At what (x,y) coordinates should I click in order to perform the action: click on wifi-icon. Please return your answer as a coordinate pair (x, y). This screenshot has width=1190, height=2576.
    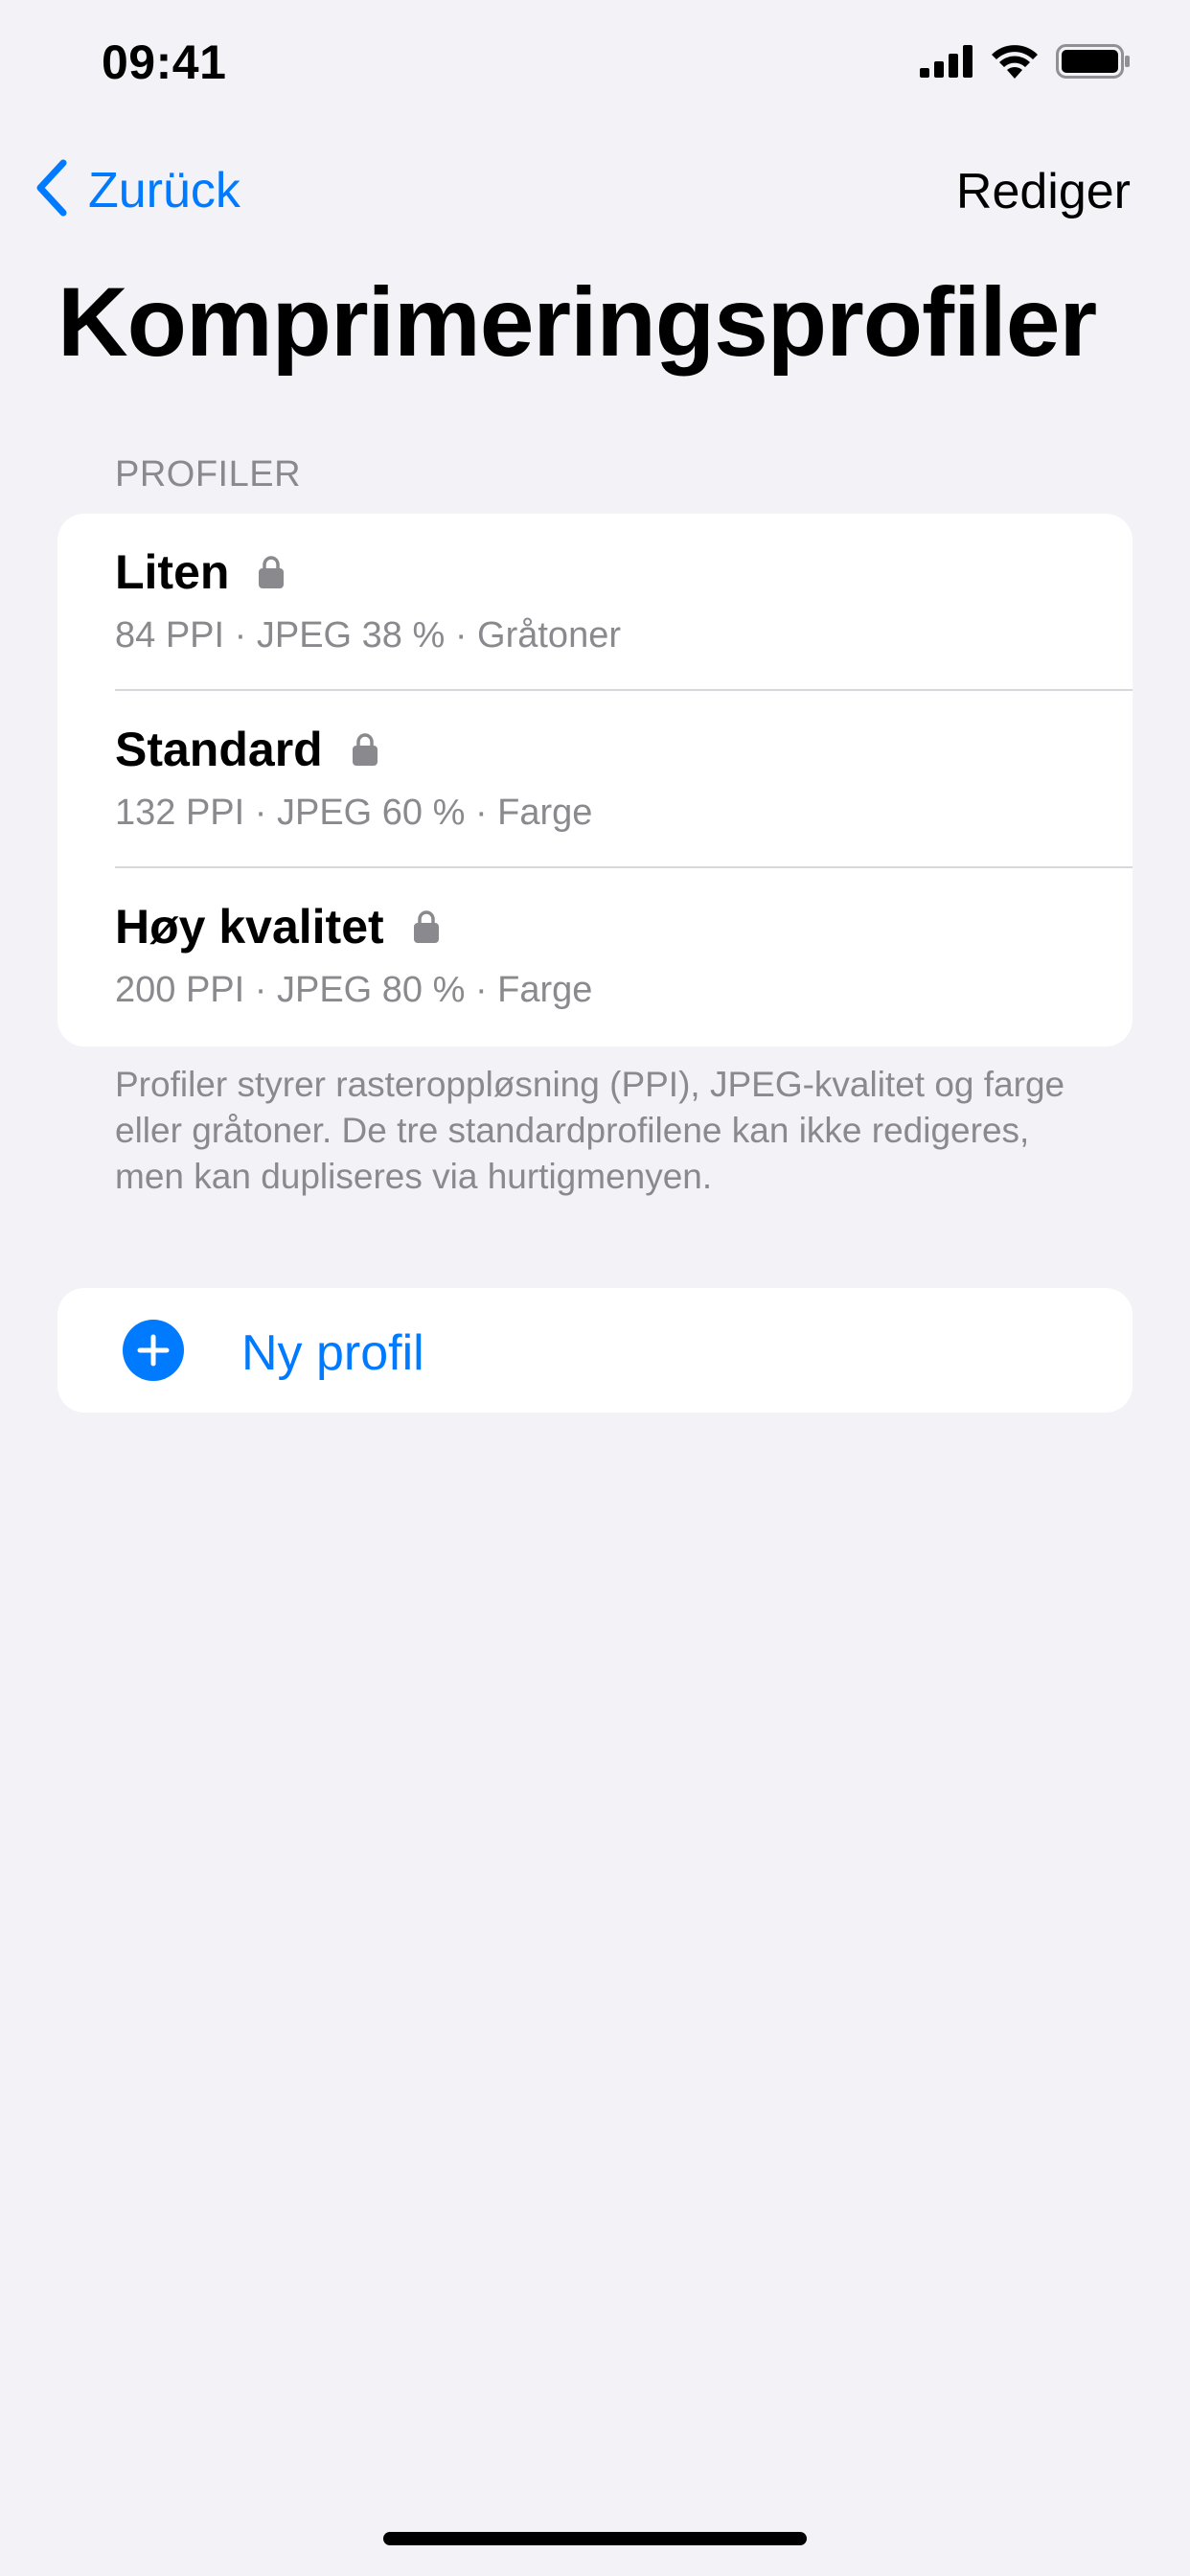
    Looking at the image, I should click on (1015, 63).